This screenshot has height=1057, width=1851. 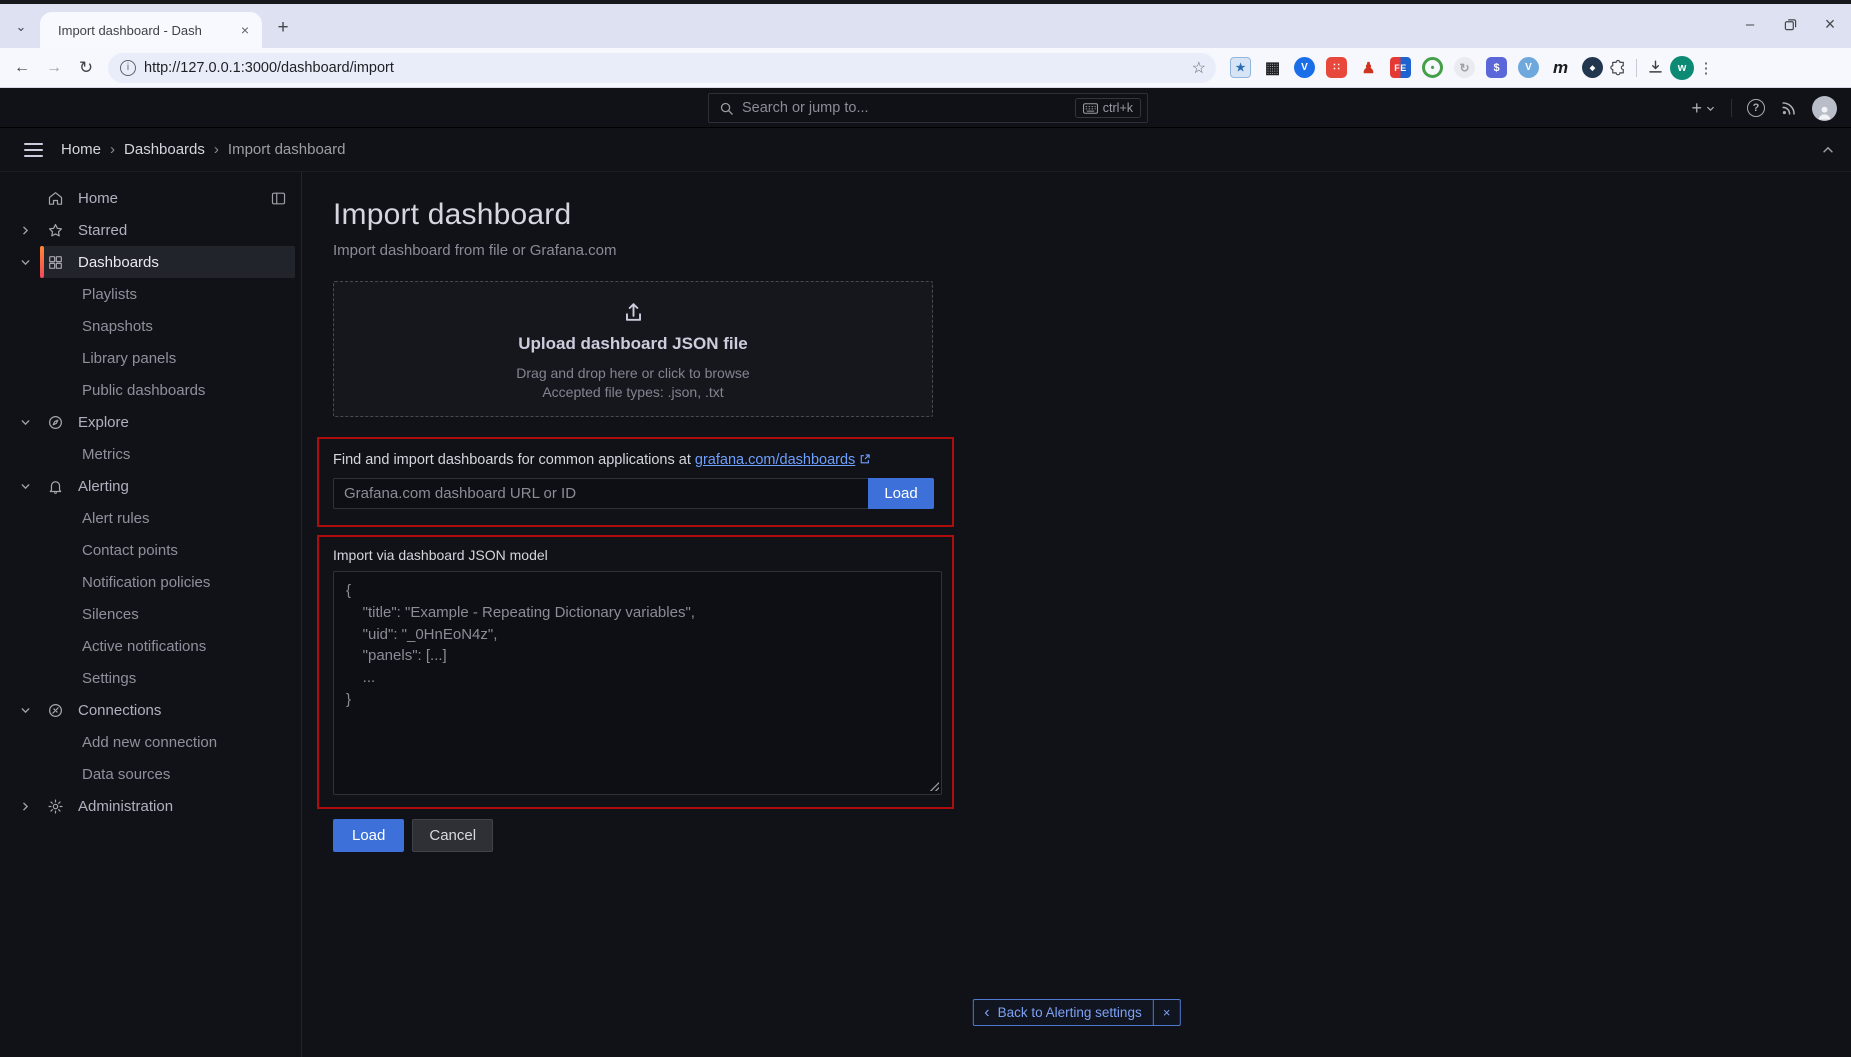 I want to click on sidebar-item-notification-policies: Notification policies, so click(x=167, y=582).